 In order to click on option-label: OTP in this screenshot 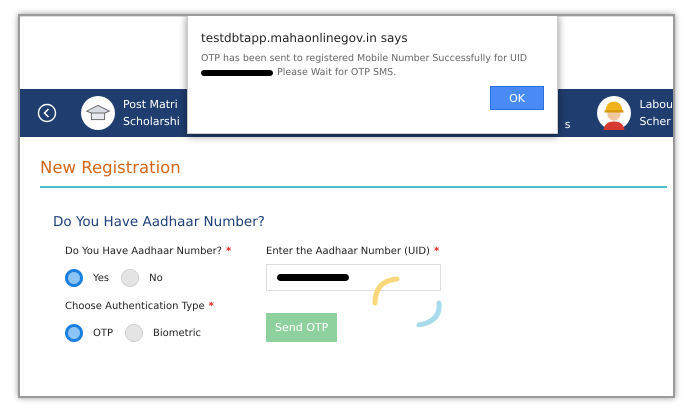, I will do `click(103, 333)`.